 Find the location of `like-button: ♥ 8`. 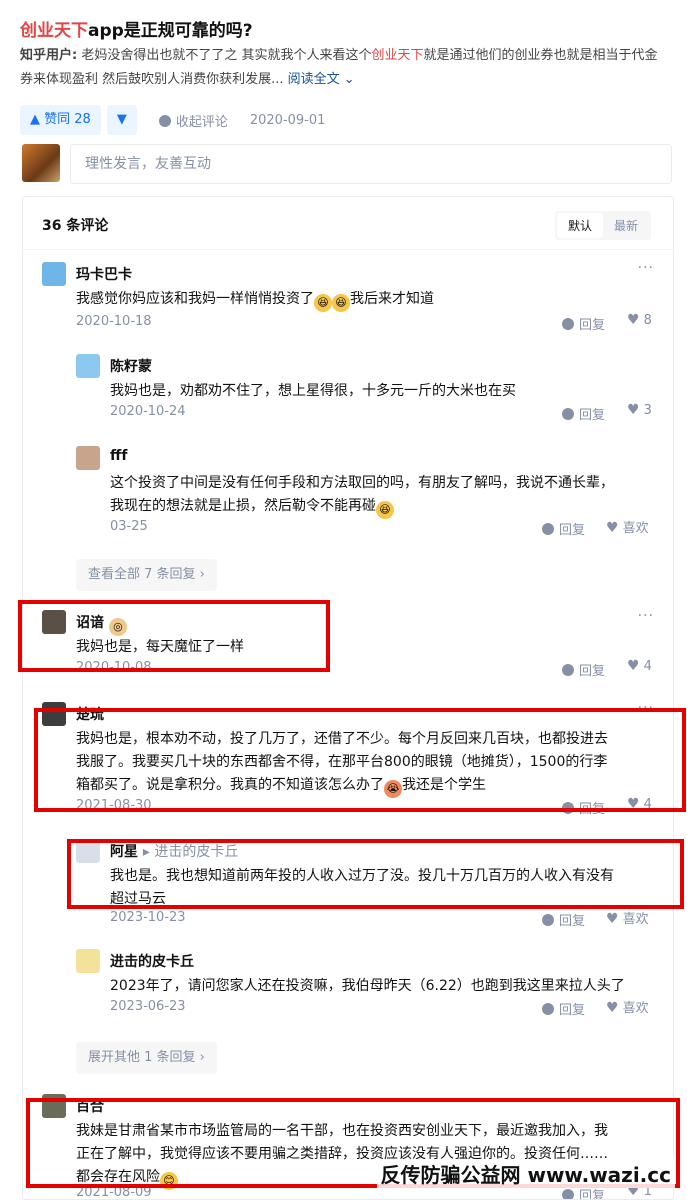

like-button: ♥ 8 is located at coordinates (639, 320).